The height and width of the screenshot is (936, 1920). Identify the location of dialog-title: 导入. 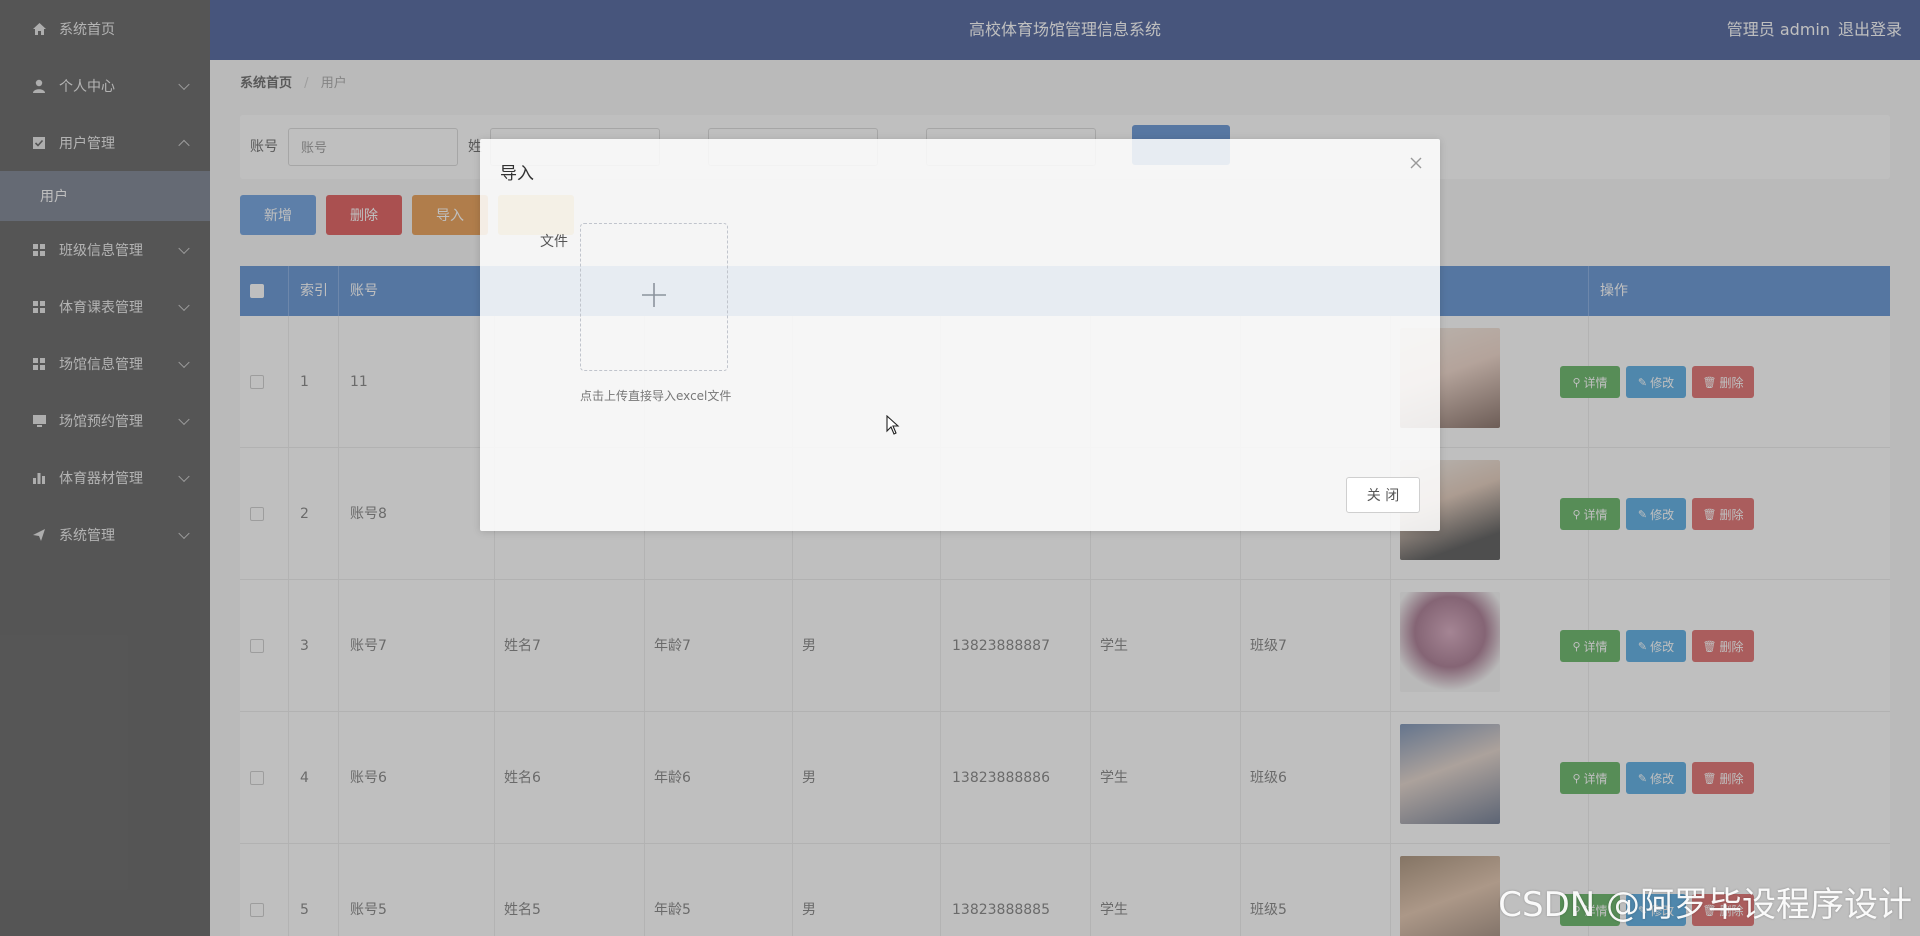
(517, 174).